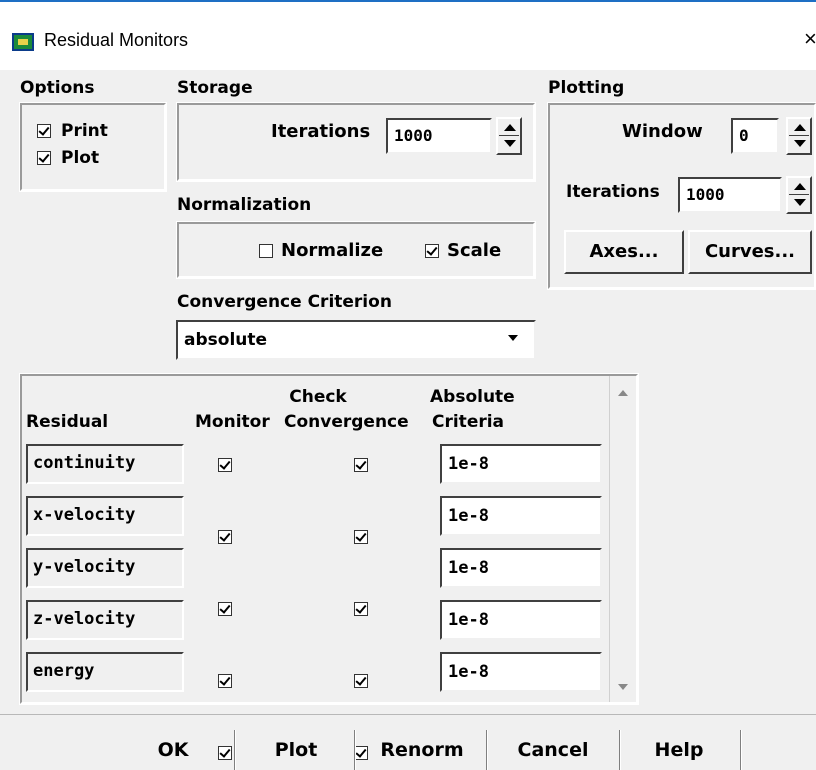 This screenshot has width=816, height=770. Describe the element at coordinates (105, 620) in the screenshot. I see `residual-name: z-velocity` at that location.